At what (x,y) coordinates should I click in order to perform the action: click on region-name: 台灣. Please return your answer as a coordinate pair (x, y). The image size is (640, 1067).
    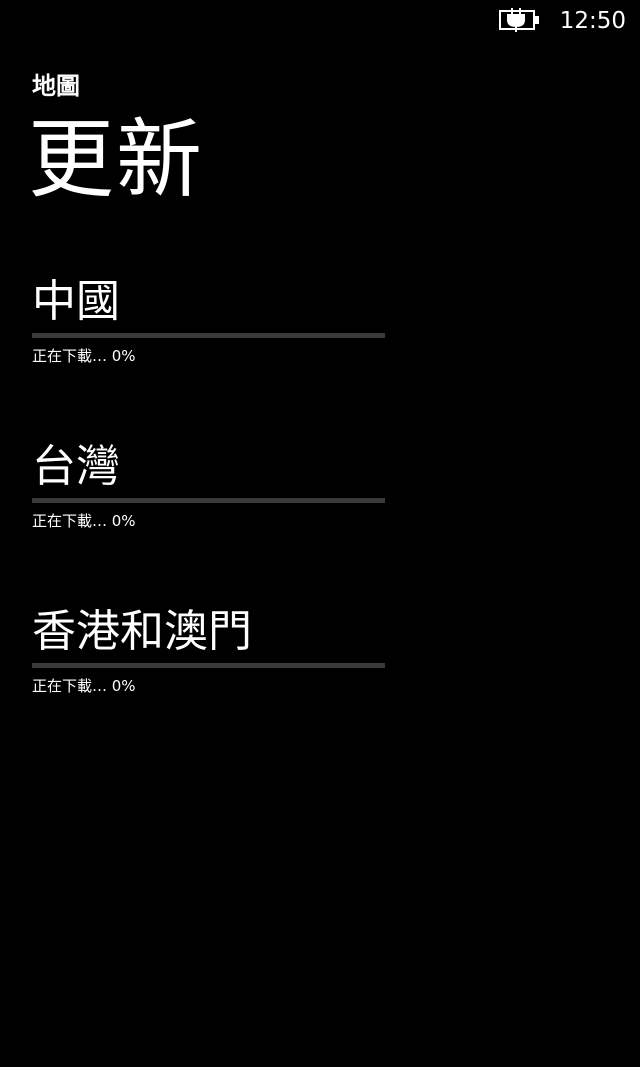
    Looking at the image, I should click on (76, 466).